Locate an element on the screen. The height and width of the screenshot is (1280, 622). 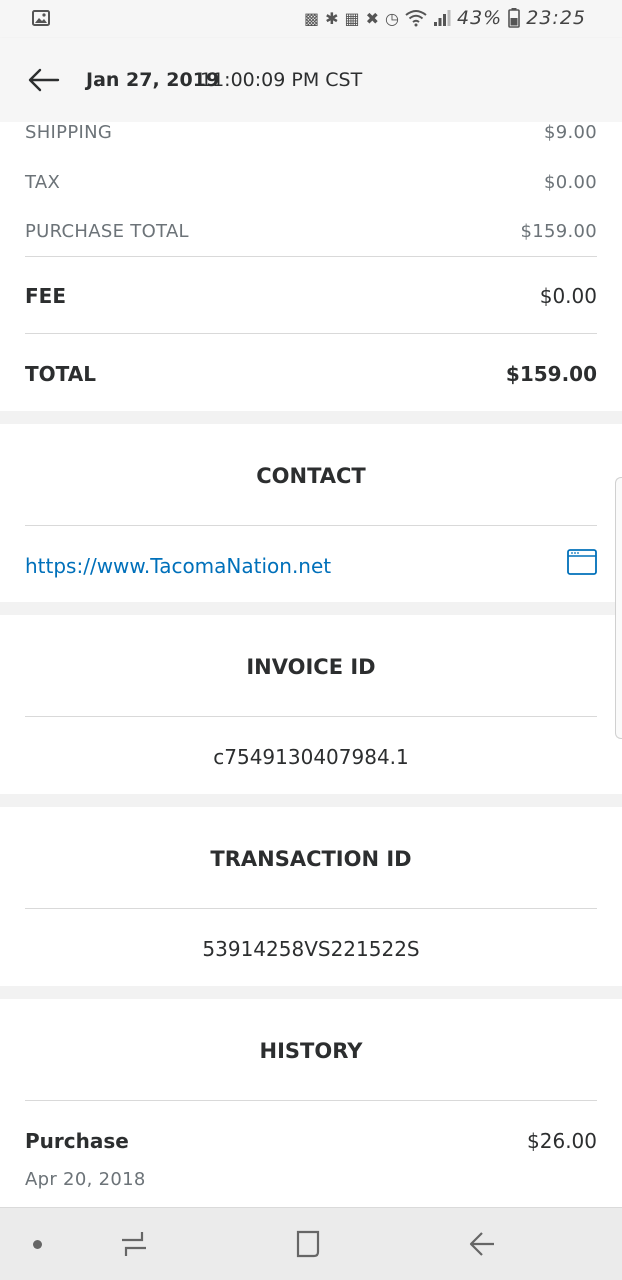
app-header: Jan 27, 2019 11:00:09 PM CST is located at coordinates (311, 80).